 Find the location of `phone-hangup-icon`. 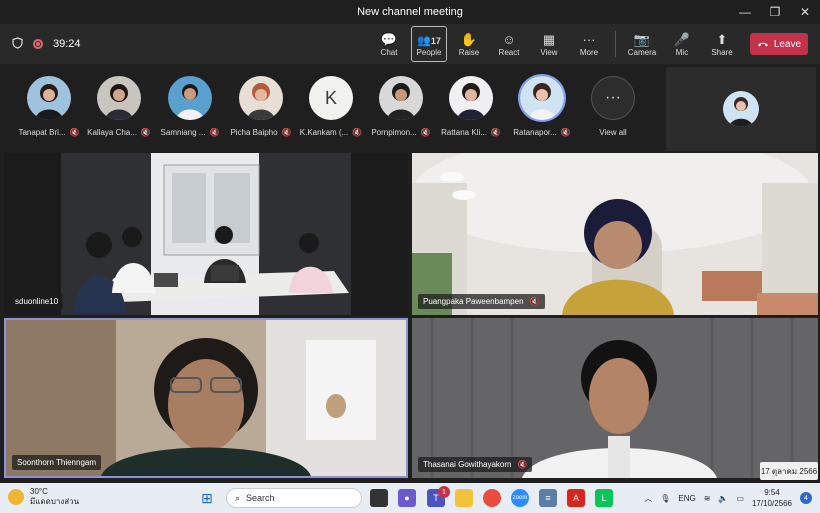

phone-hangup-icon is located at coordinates (763, 44).